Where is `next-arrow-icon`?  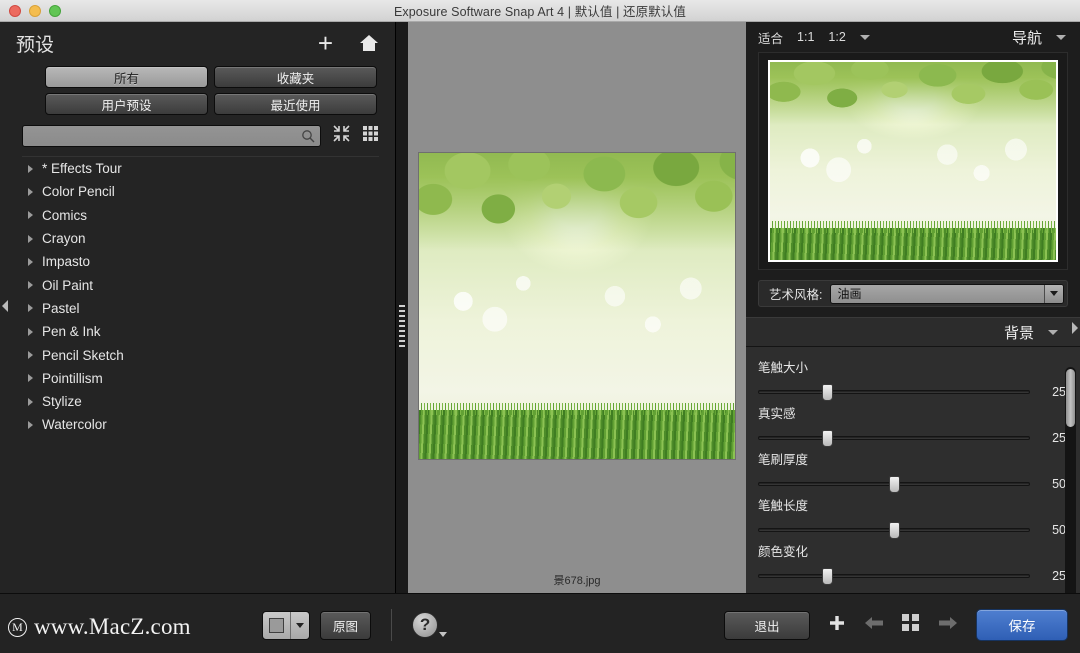 next-arrow-icon is located at coordinates (948, 625).